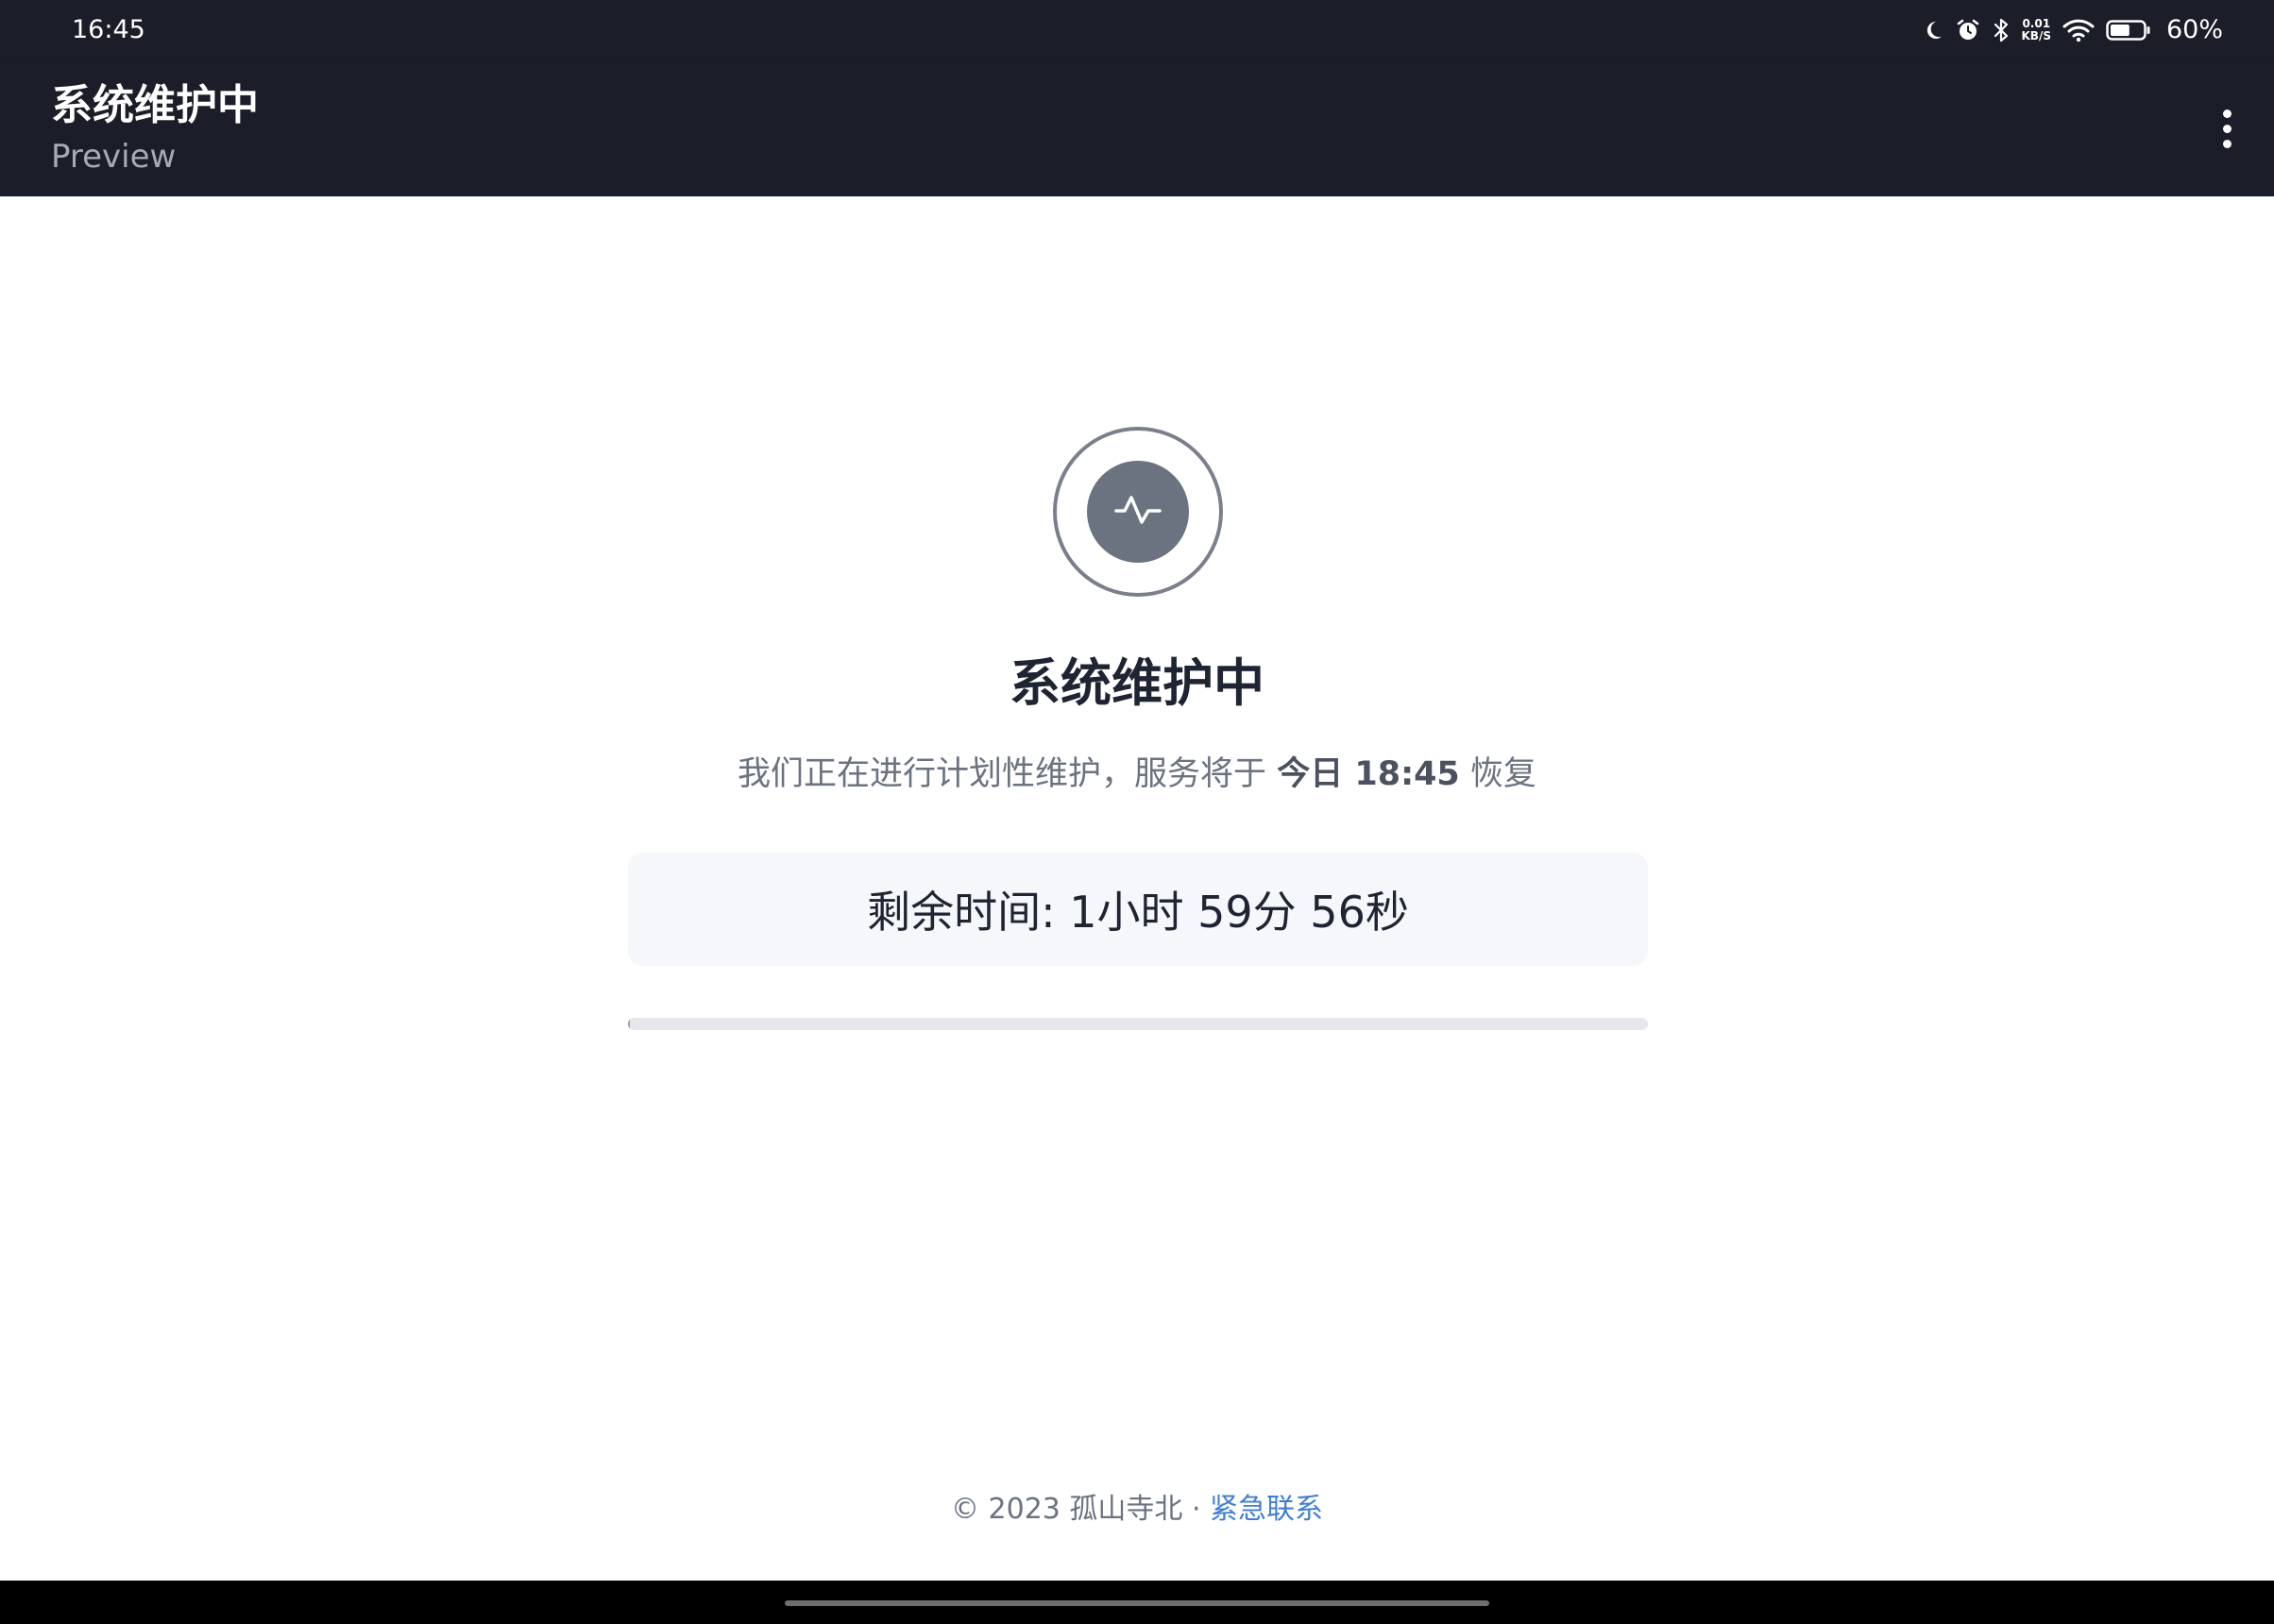 This screenshot has width=2274, height=1624. What do you see at coordinates (1137, 30) in the screenshot?
I see `system-status-bar: 16:45 0.01 KB/S 60%` at bounding box center [1137, 30].